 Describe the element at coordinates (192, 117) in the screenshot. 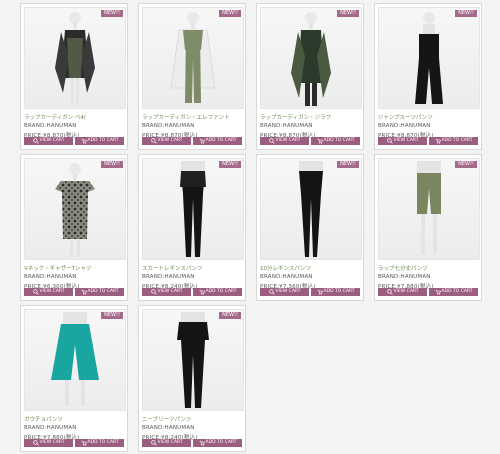

I see `product-name: ラップカーディガン・エレファント` at that location.